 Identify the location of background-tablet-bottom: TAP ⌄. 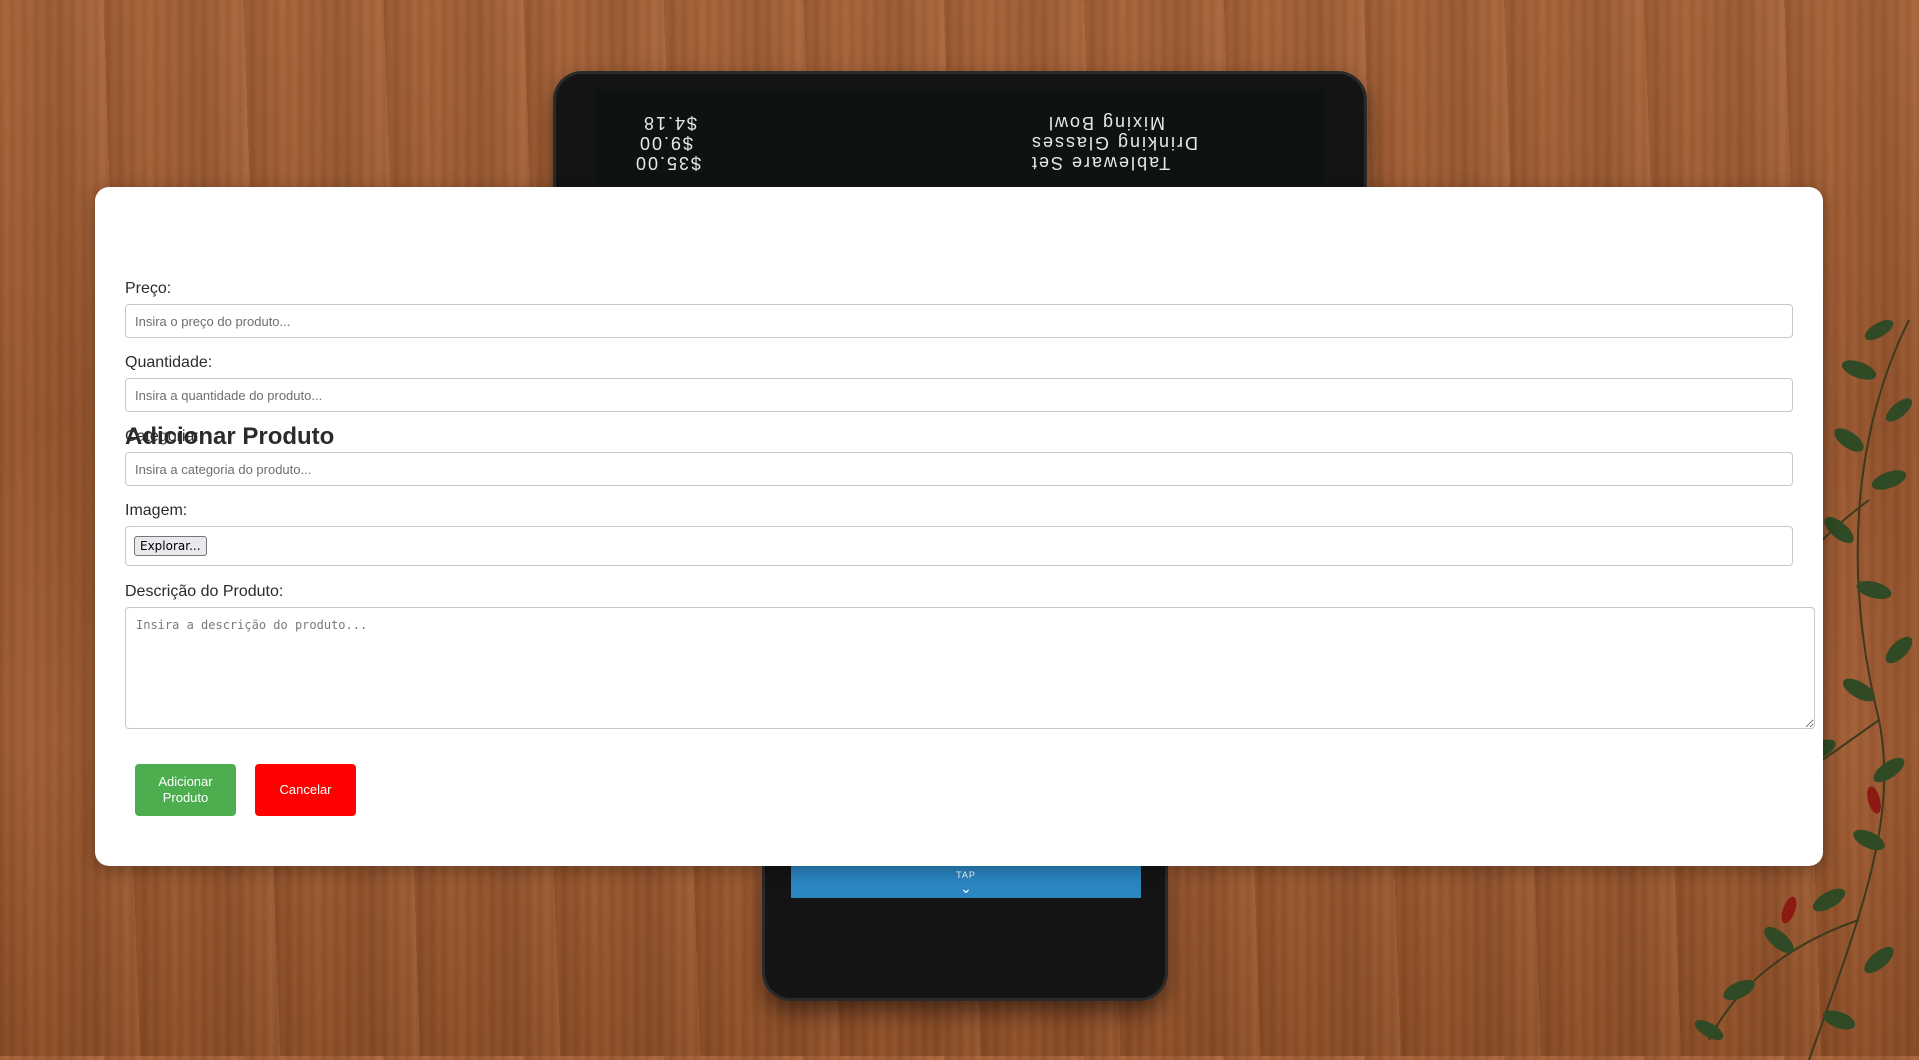
(965, 929).